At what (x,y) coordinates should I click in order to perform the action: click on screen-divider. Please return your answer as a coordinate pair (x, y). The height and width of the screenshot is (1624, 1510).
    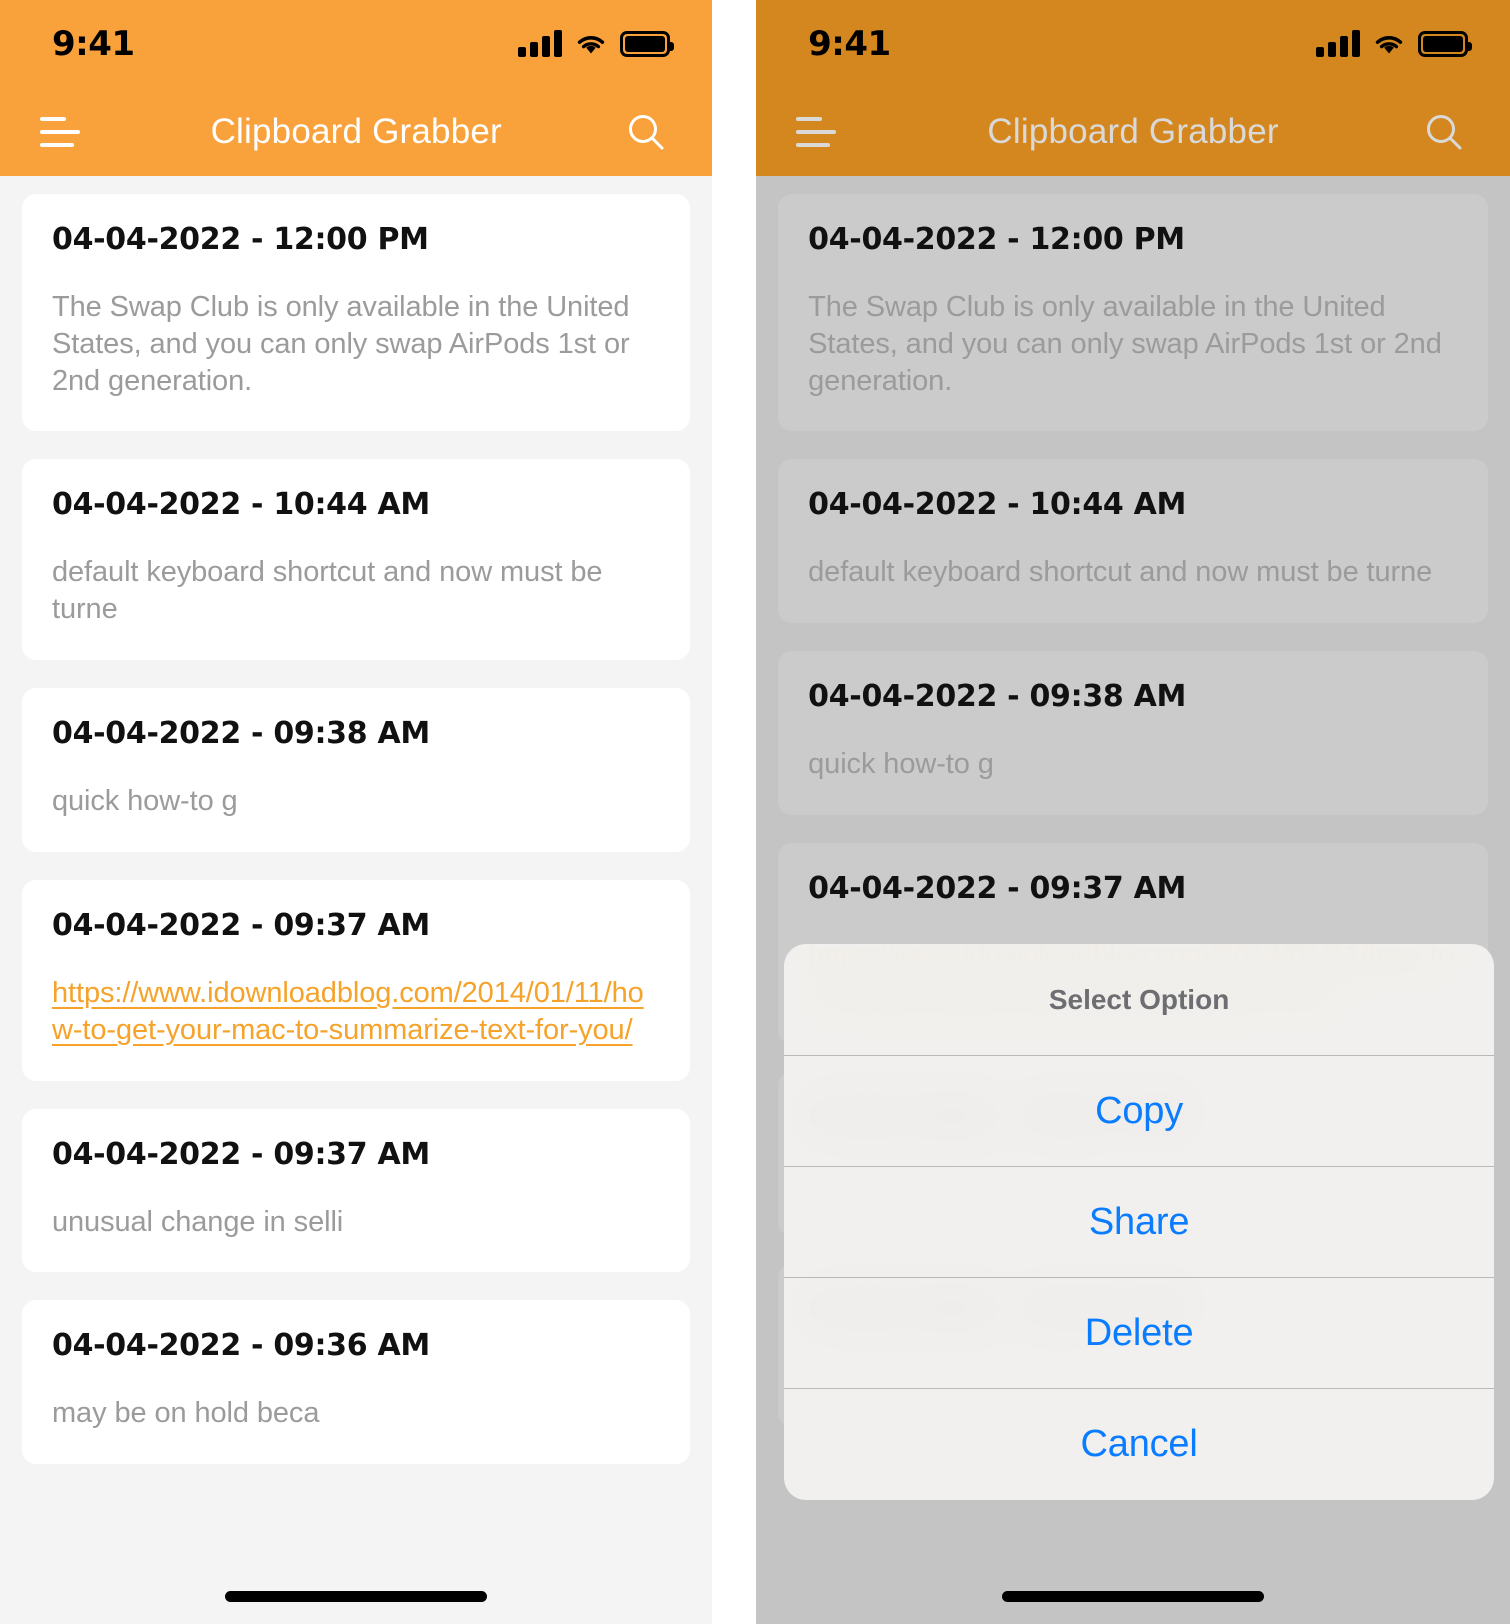
    Looking at the image, I should click on (723, 812).